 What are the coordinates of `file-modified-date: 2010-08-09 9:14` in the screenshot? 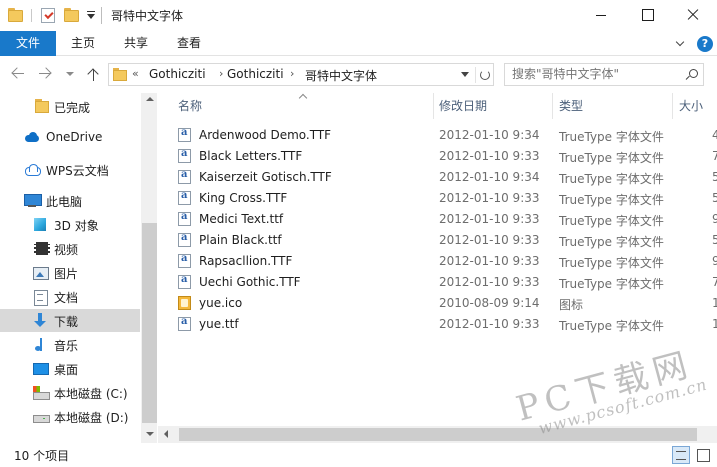 It's located at (489, 303).